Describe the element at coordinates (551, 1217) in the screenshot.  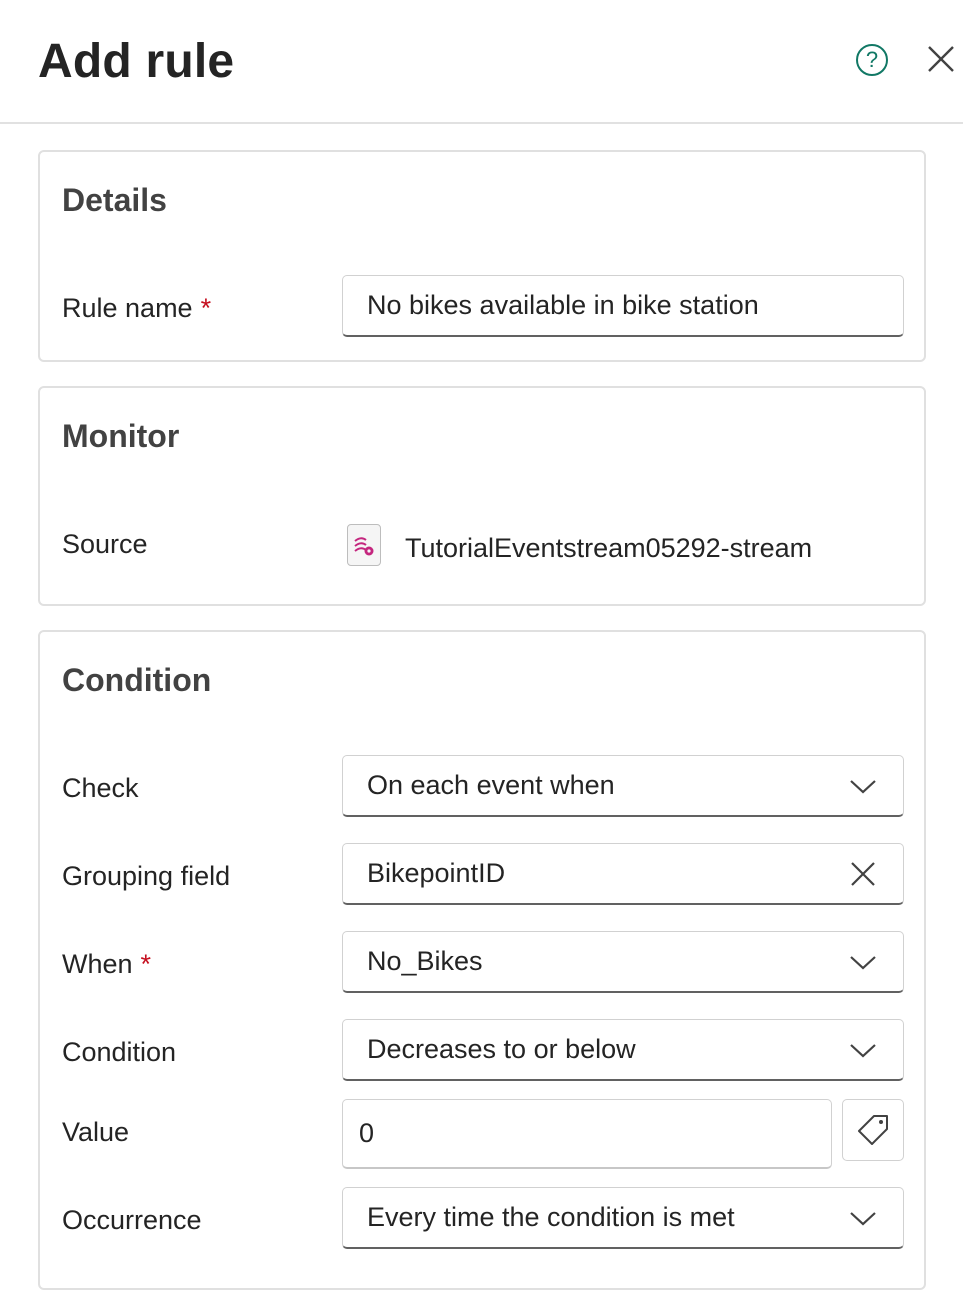
I see `occurrence-value: Every time the condition is met` at that location.